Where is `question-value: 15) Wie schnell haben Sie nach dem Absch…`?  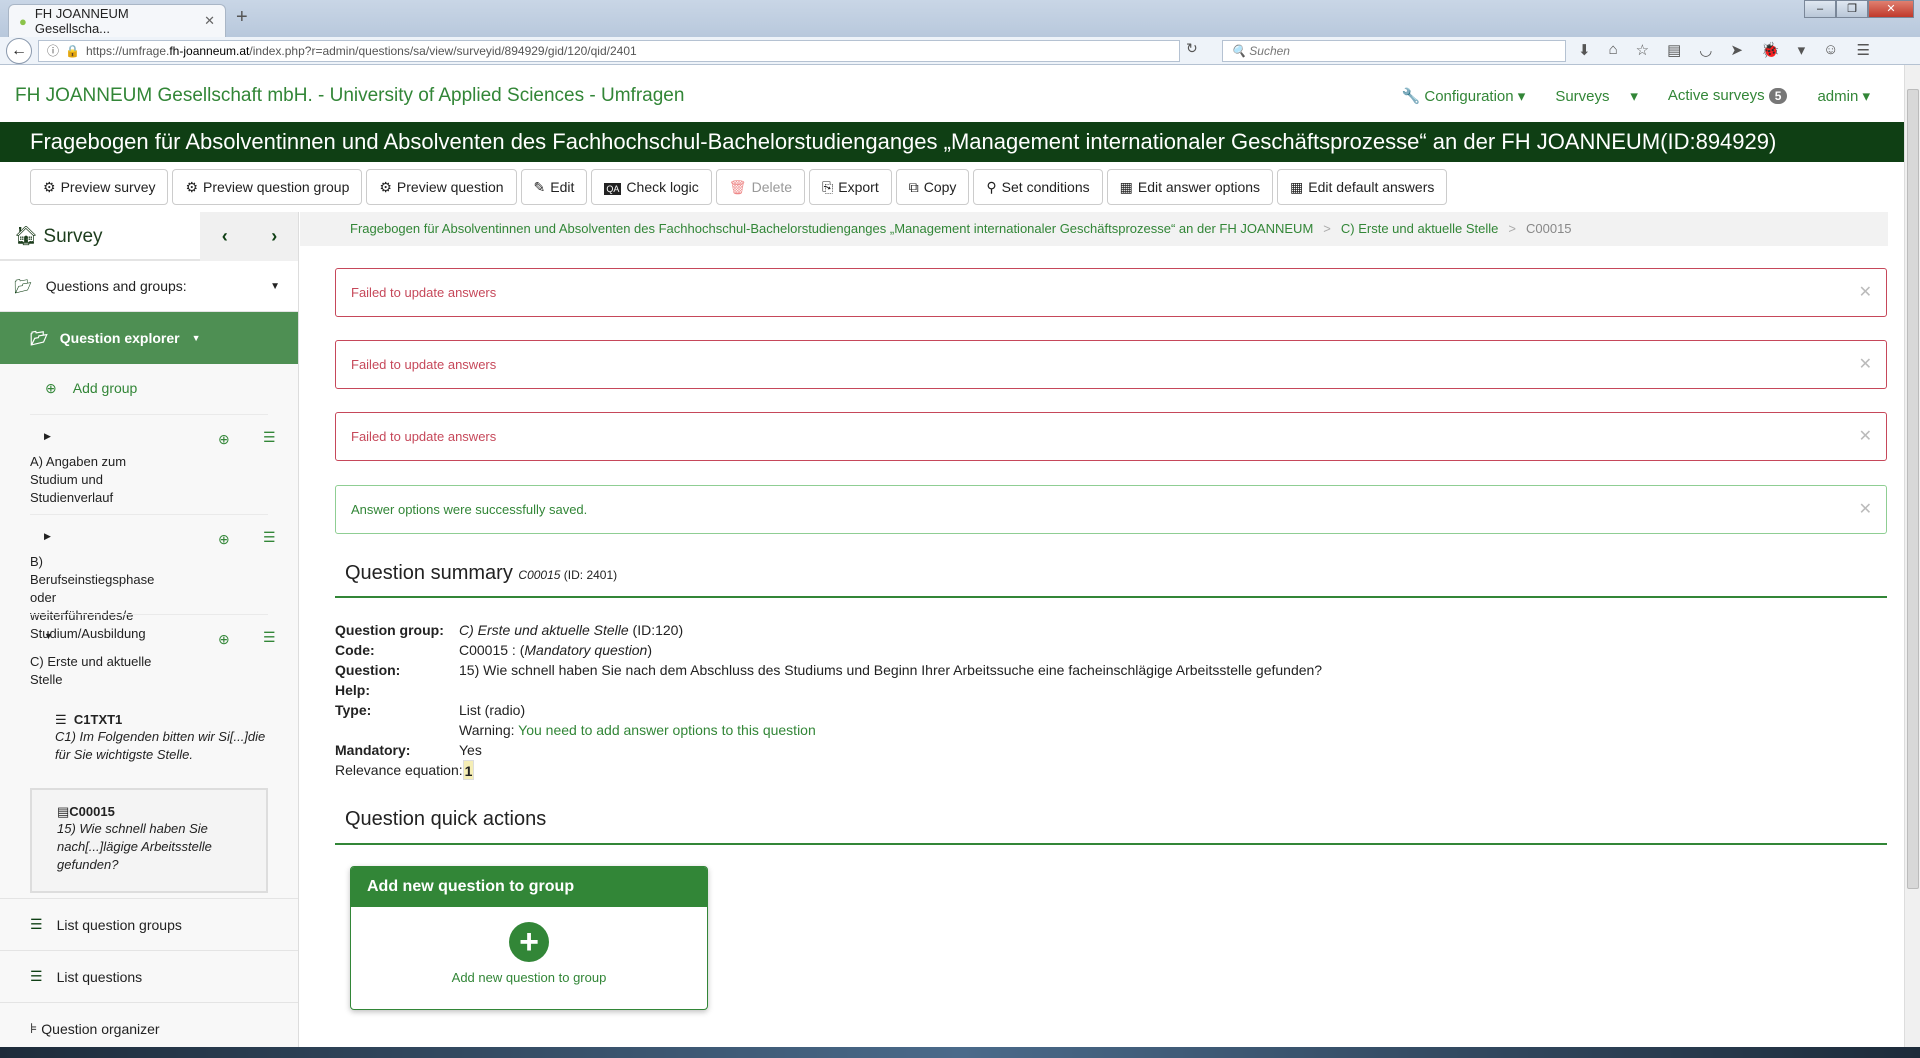 question-value: 15) Wie schnell haben Sie nach dem Absch… is located at coordinates (891, 670).